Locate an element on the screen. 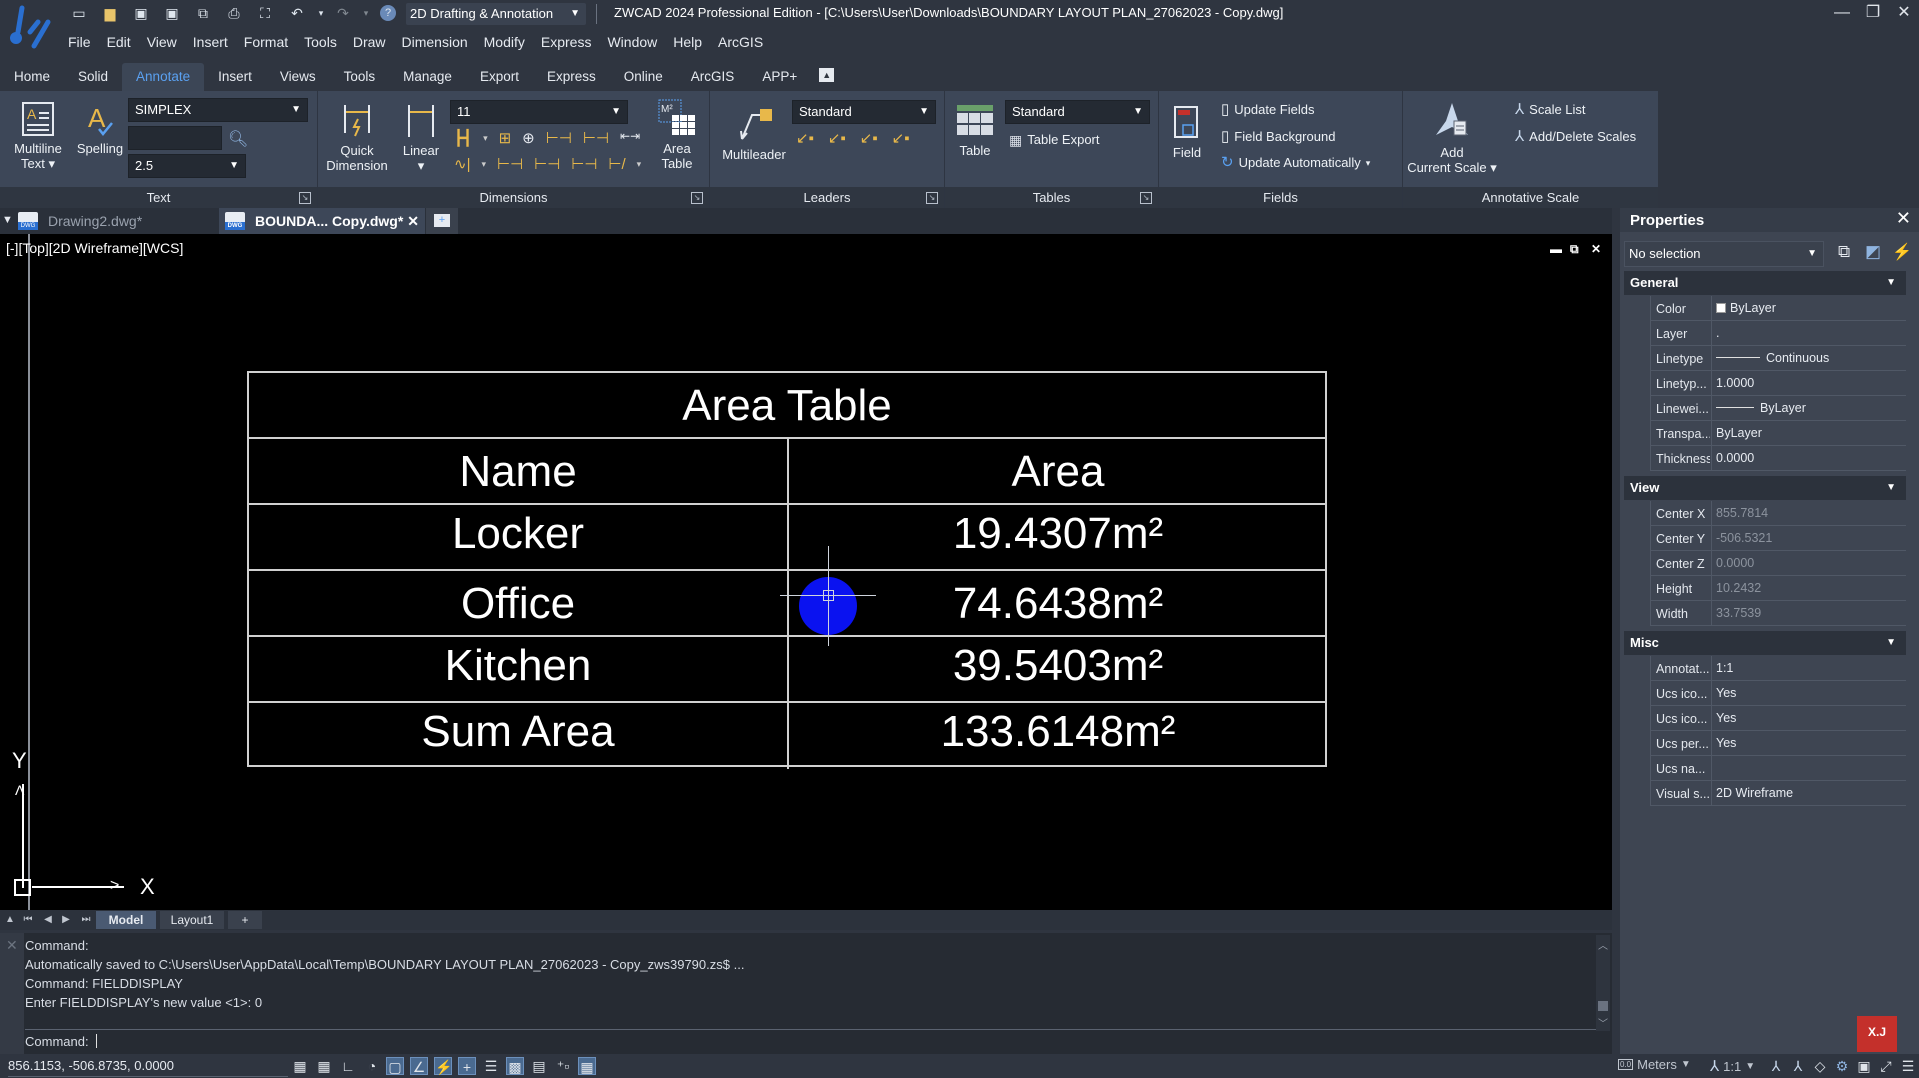  prop-row-lineweight: Linewei... ByLayer is located at coordinates (1778, 408).